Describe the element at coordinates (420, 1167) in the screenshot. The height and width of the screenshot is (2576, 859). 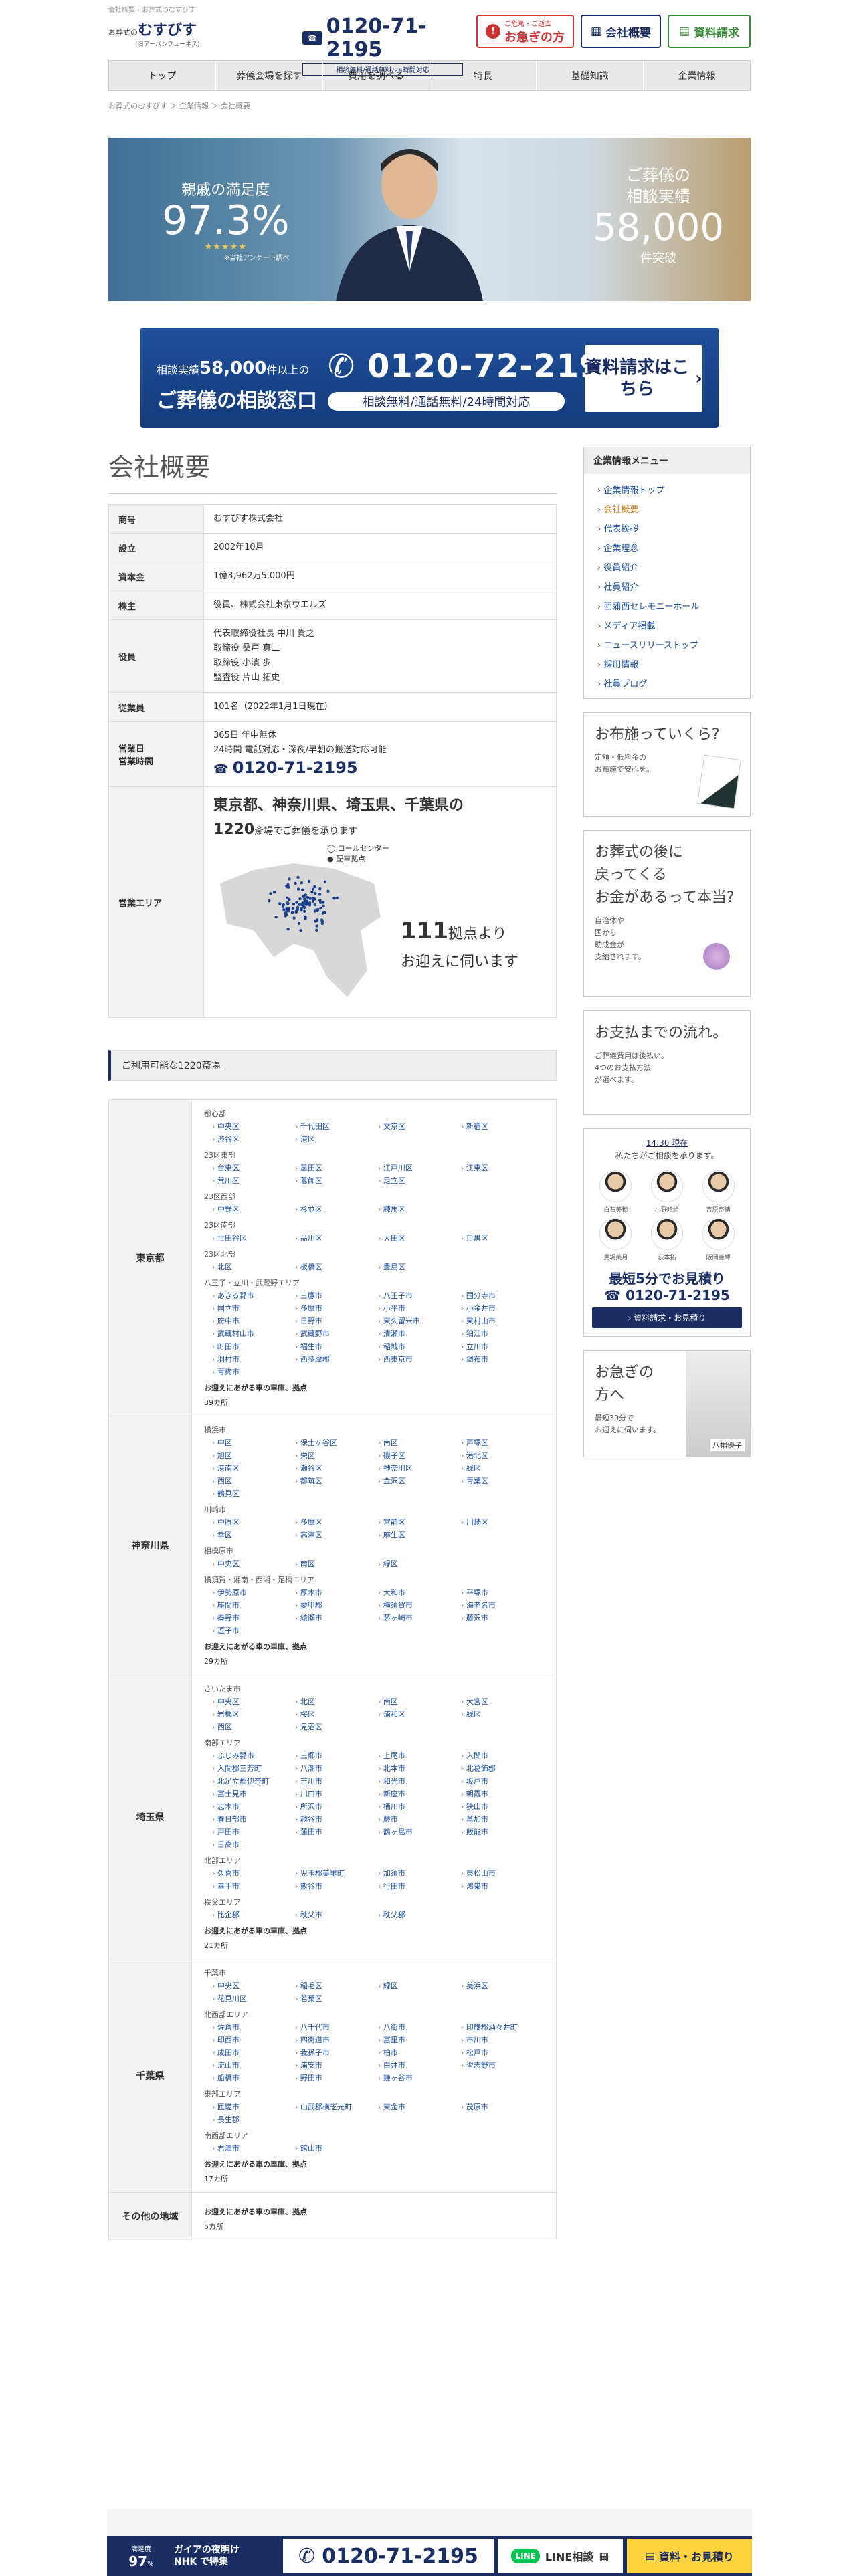
I see `city-link: 江戸川区` at that location.